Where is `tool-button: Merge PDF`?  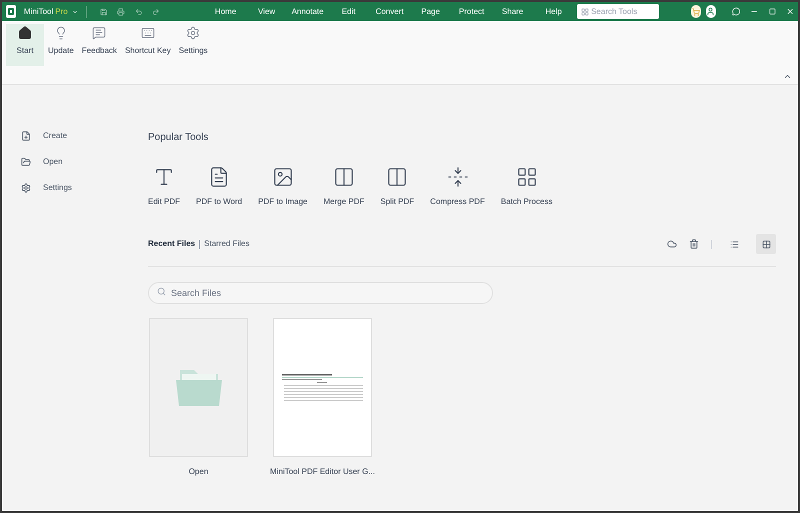 tool-button: Merge PDF is located at coordinates (343, 187).